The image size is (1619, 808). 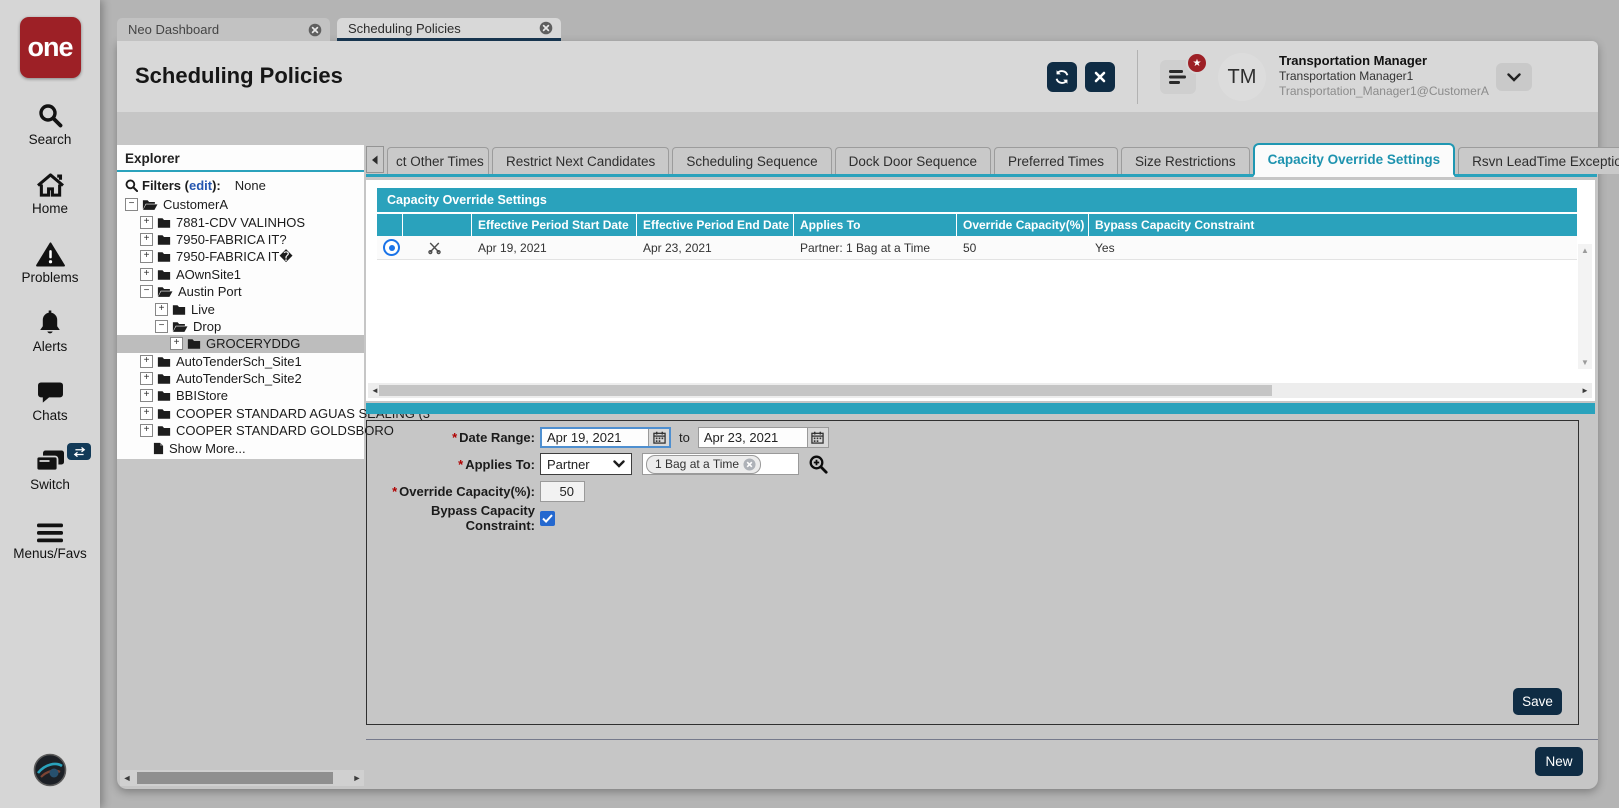 I want to click on tab-size-restrictions: Size Restrictions, so click(x=1185, y=160).